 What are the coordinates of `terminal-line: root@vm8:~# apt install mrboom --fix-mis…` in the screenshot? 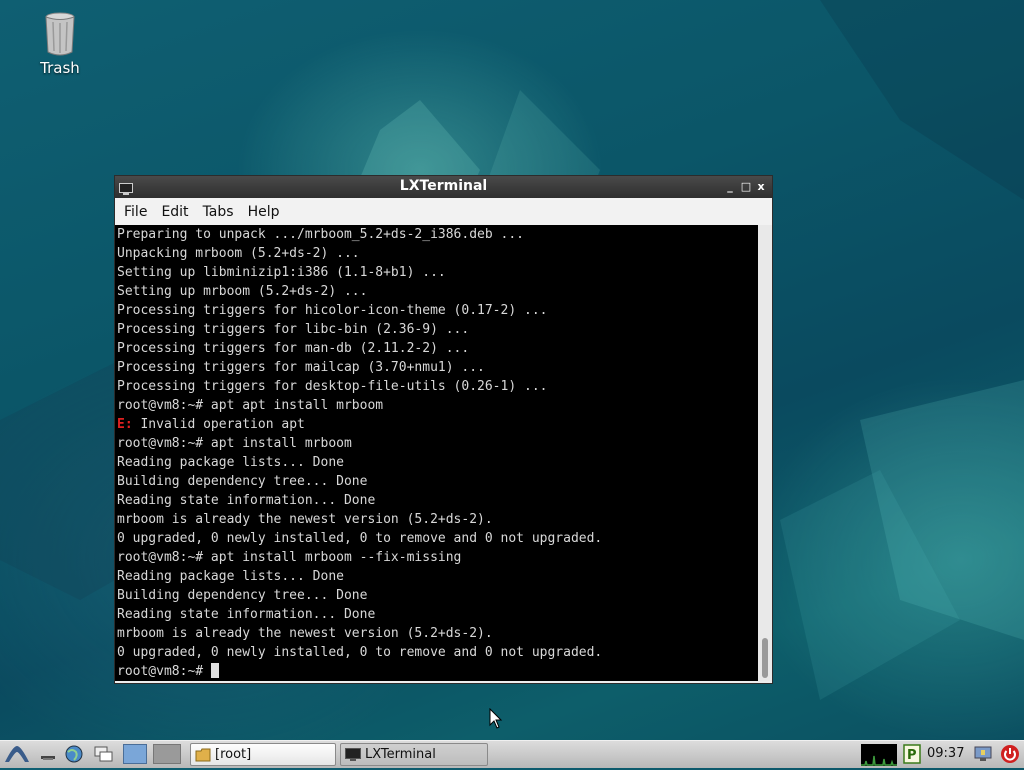 It's located at (289, 557).